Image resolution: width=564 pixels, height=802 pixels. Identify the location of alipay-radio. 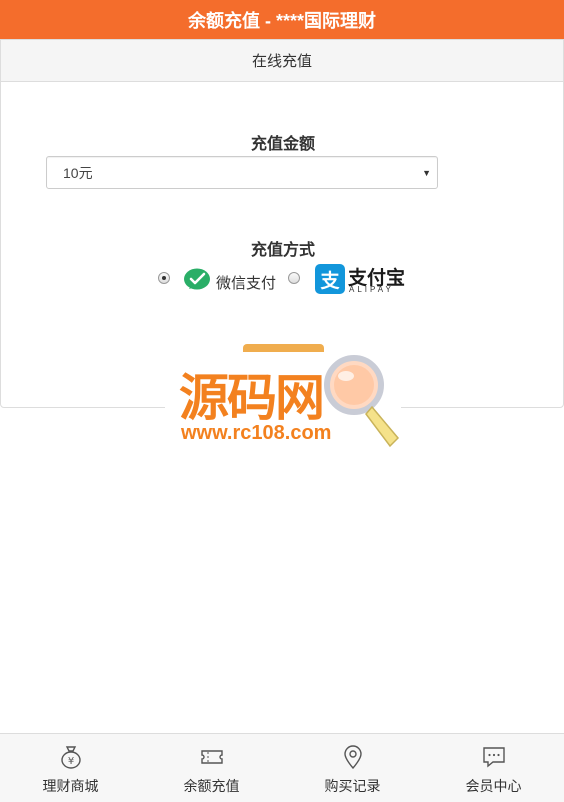
(294, 278).